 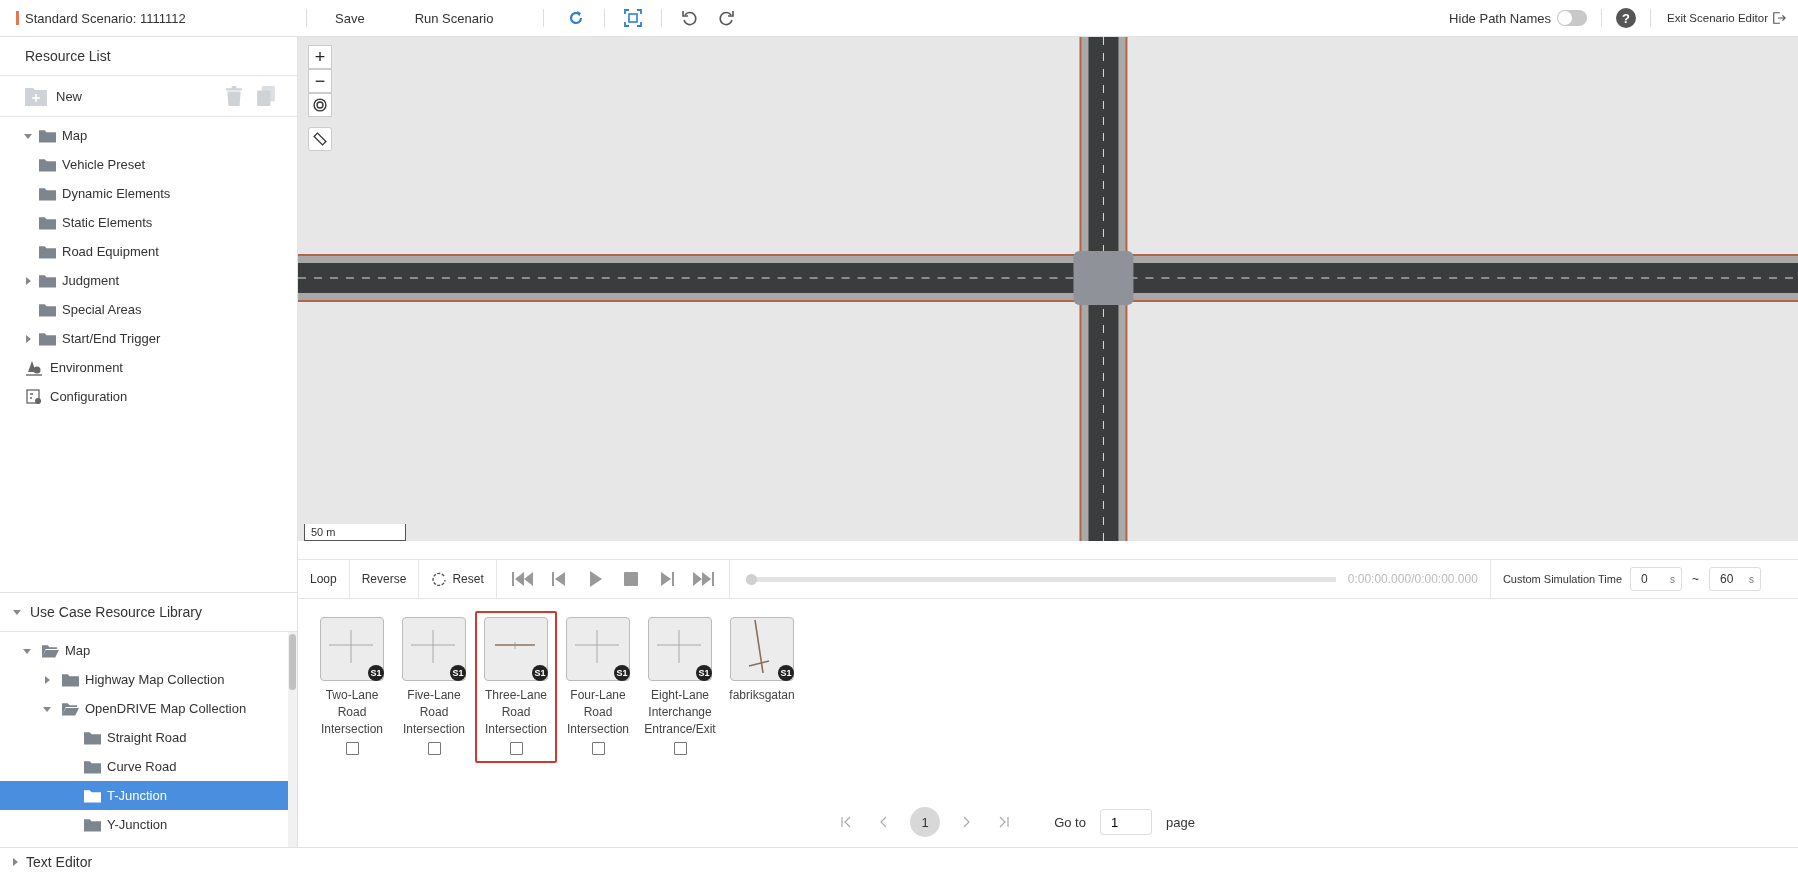 What do you see at coordinates (144, 679) in the screenshot?
I see `tree-item: Highway Map Collection` at bounding box center [144, 679].